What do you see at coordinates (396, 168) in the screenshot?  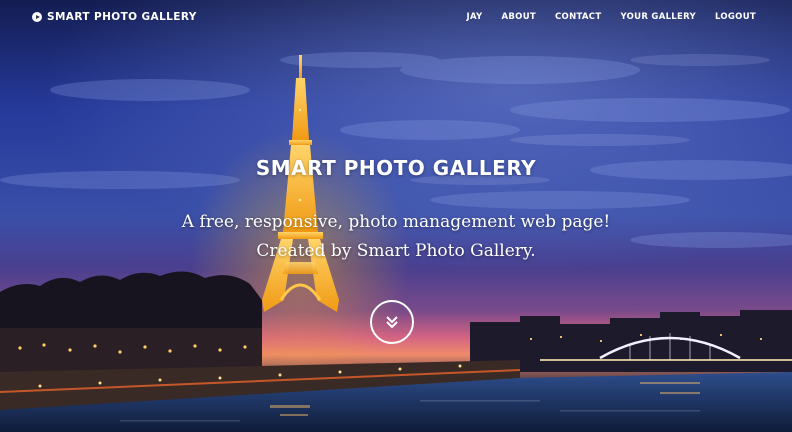 I see `hero-title: SMART PHOTO GALLERY` at bounding box center [396, 168].